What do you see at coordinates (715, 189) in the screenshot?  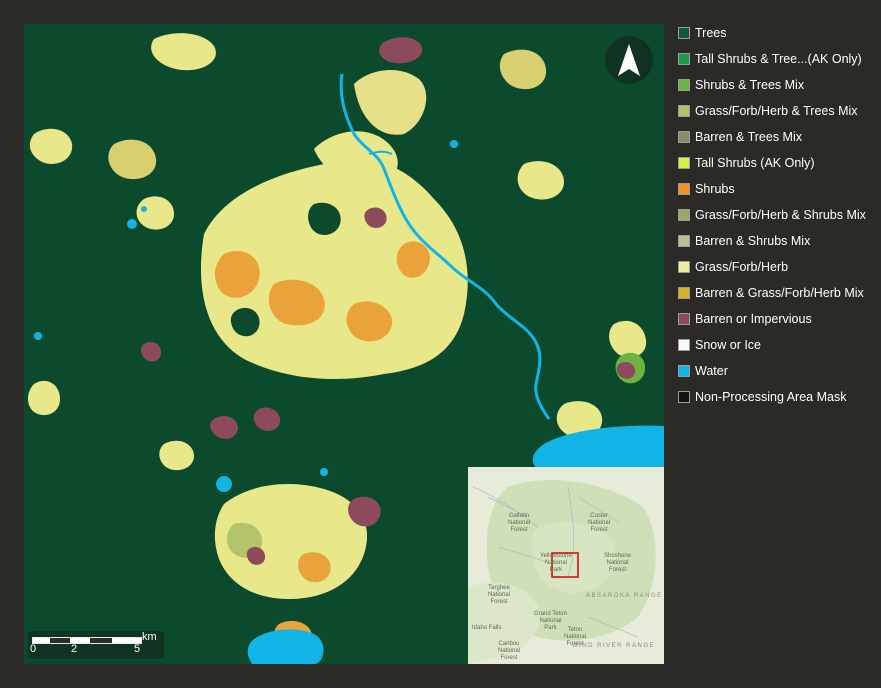 I see `legend-label: Shrubs` at bounding box center [715, 189].